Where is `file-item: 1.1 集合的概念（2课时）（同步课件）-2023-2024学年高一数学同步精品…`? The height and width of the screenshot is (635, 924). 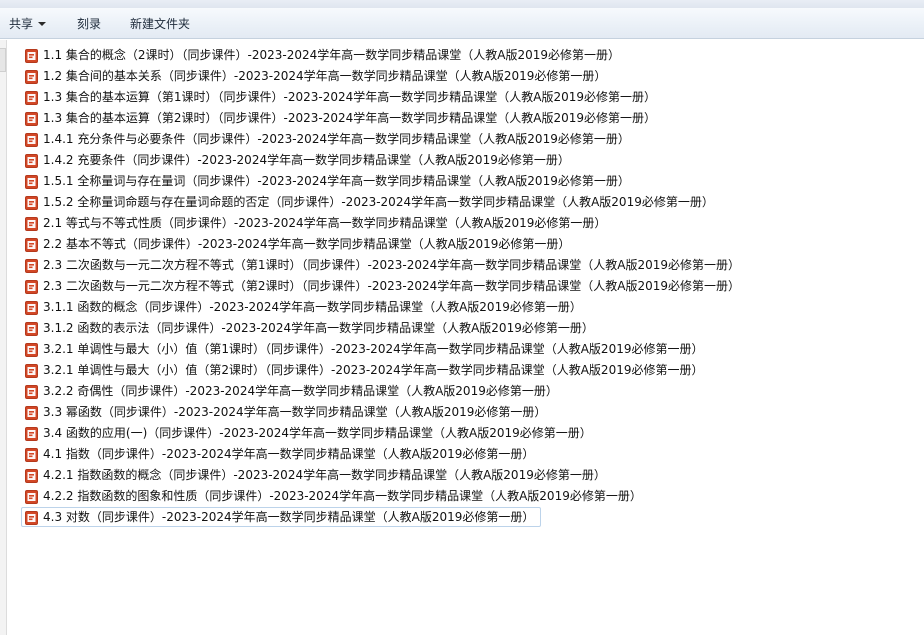 file-item: 1.1 集合的概念（2课时）（同步课件）-2023-2024学年高一数学同步精品… is located at coordinates (324, 55).